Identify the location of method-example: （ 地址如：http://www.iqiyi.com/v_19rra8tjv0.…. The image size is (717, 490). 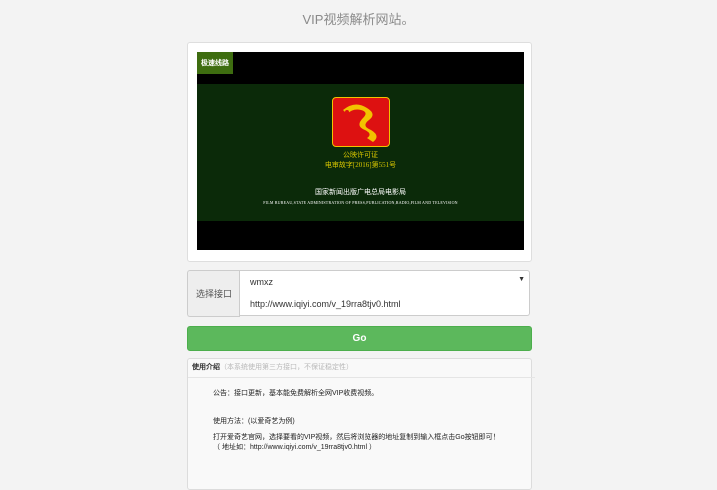
(294, 447).